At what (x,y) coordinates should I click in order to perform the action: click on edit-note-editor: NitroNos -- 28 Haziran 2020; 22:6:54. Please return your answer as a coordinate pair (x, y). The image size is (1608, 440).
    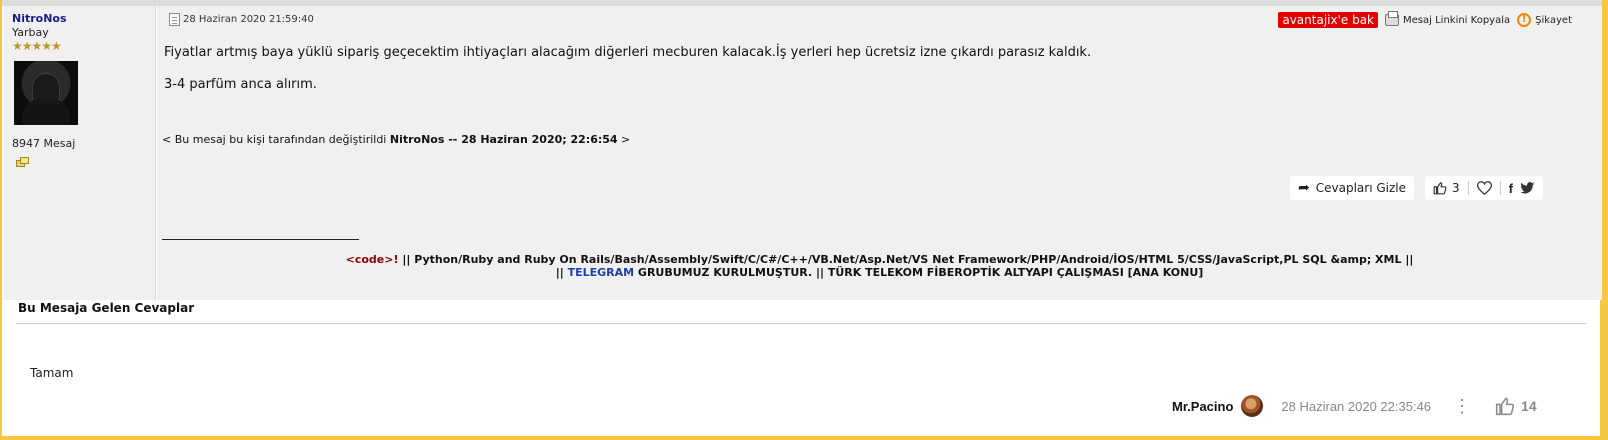
    Looking at the image, I should click on (503, 139).